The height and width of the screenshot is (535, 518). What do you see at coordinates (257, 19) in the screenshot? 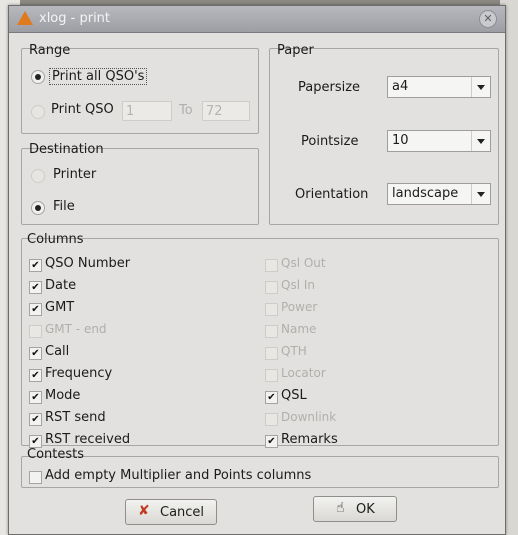
I see `title-bar: xlog - print ✕` at bounding box center [257, 19].